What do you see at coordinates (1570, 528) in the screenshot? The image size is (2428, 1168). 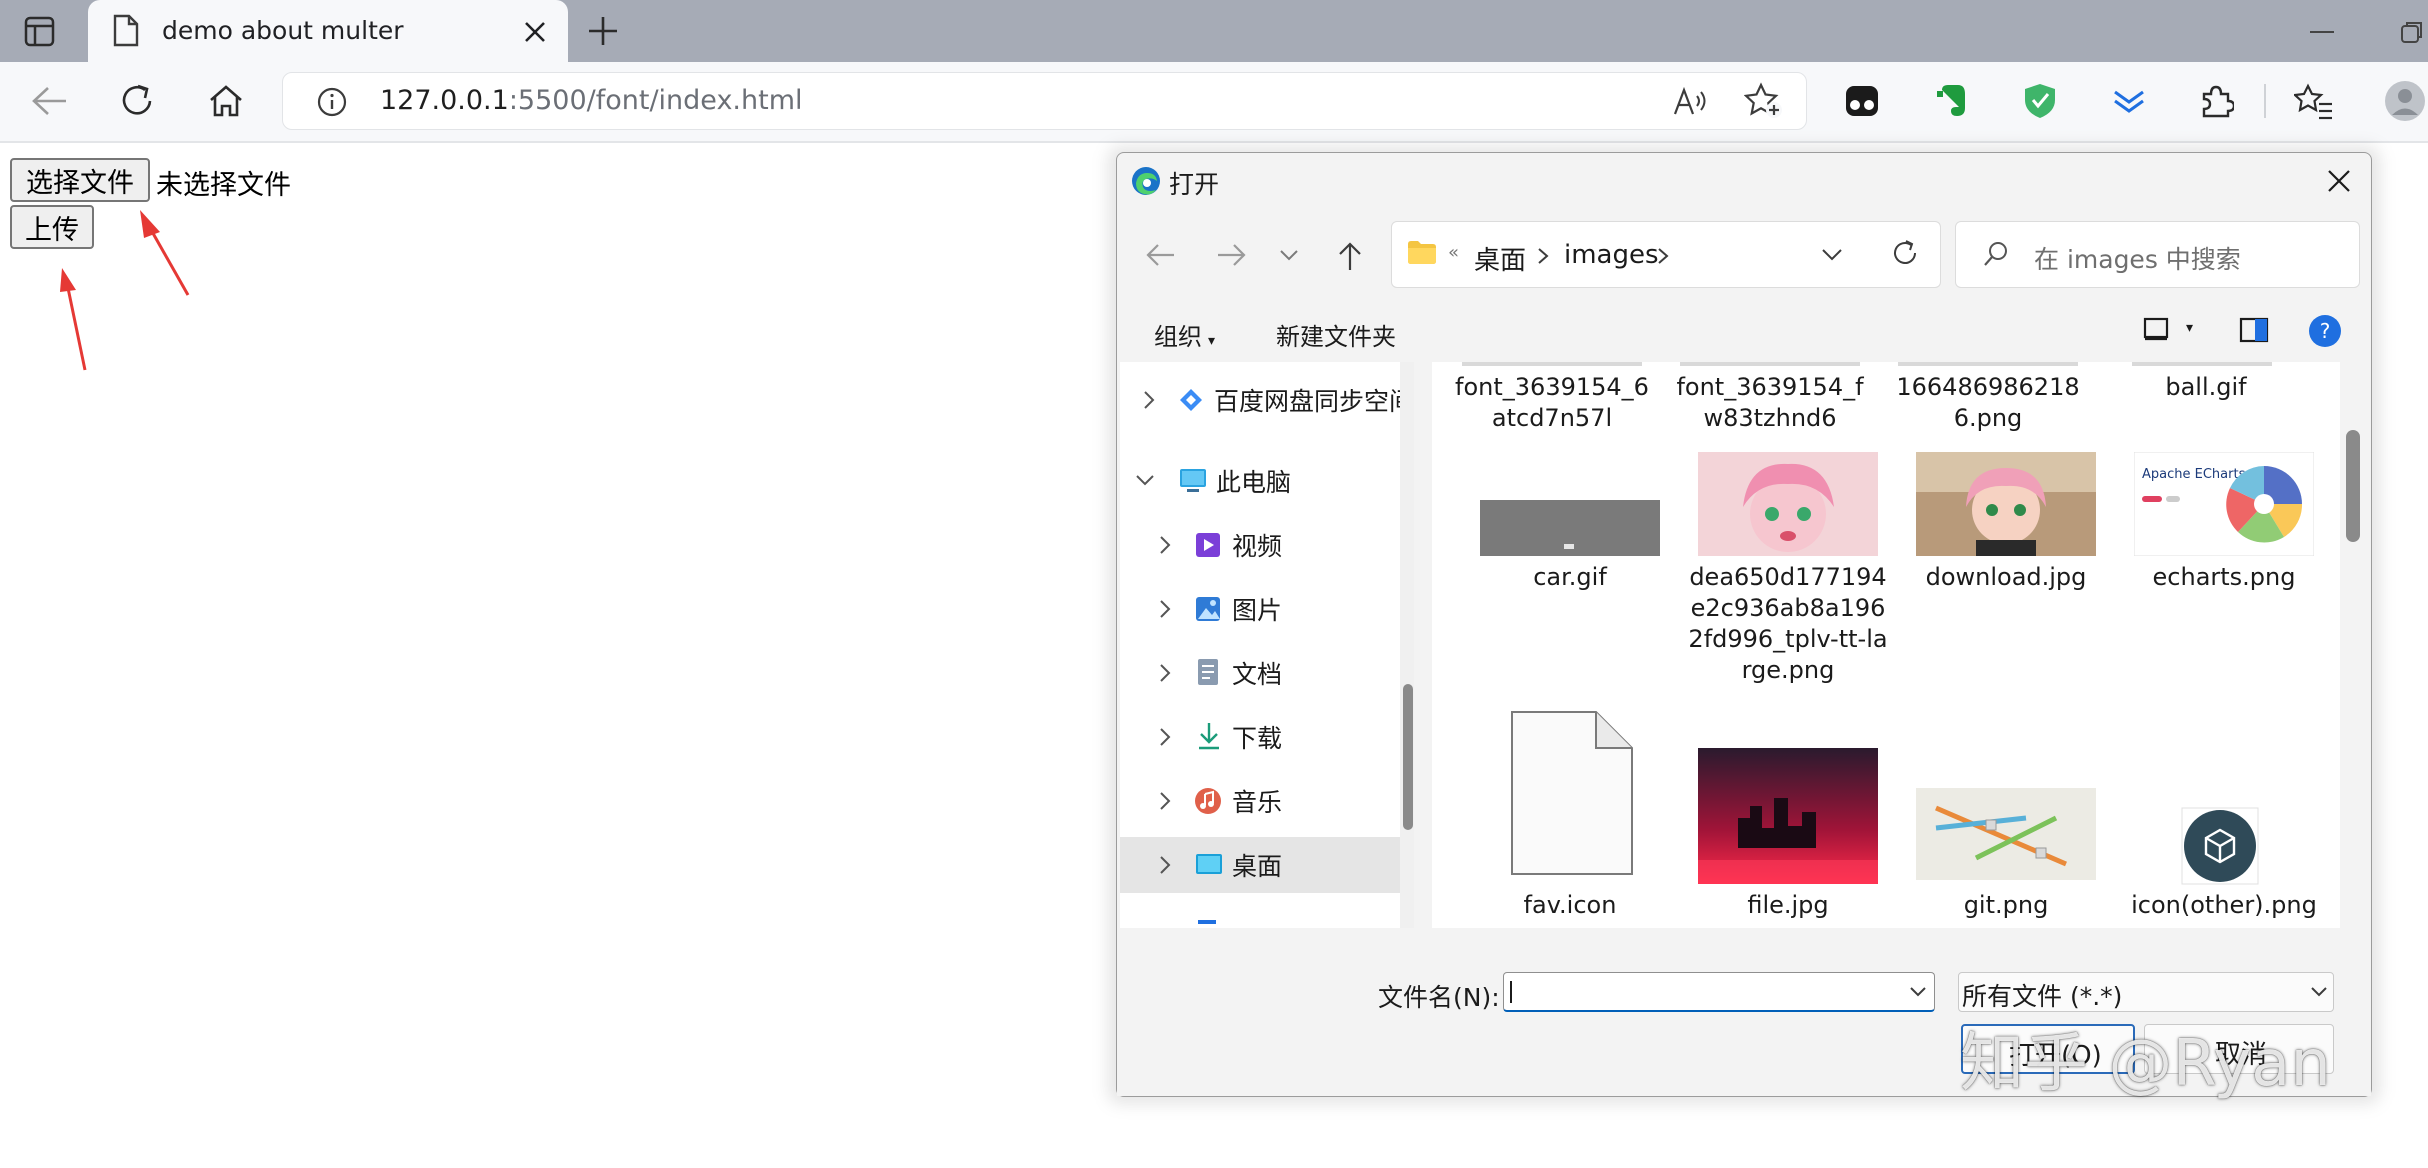 I see `car-gif-thumbnail` at bounding box center [1570, 528].